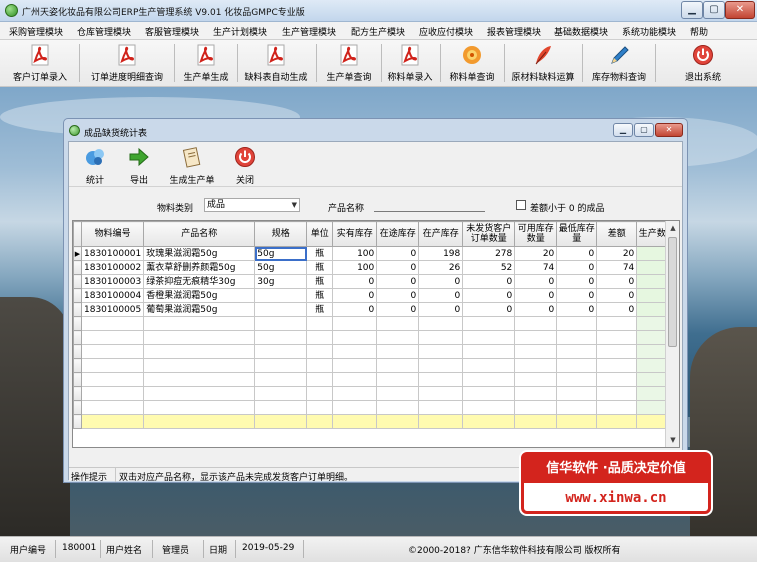  What do you see at coordinates (398, 234) in the screenshot?
I see `column-header: 在途库存` at bounding box center [398, 234].